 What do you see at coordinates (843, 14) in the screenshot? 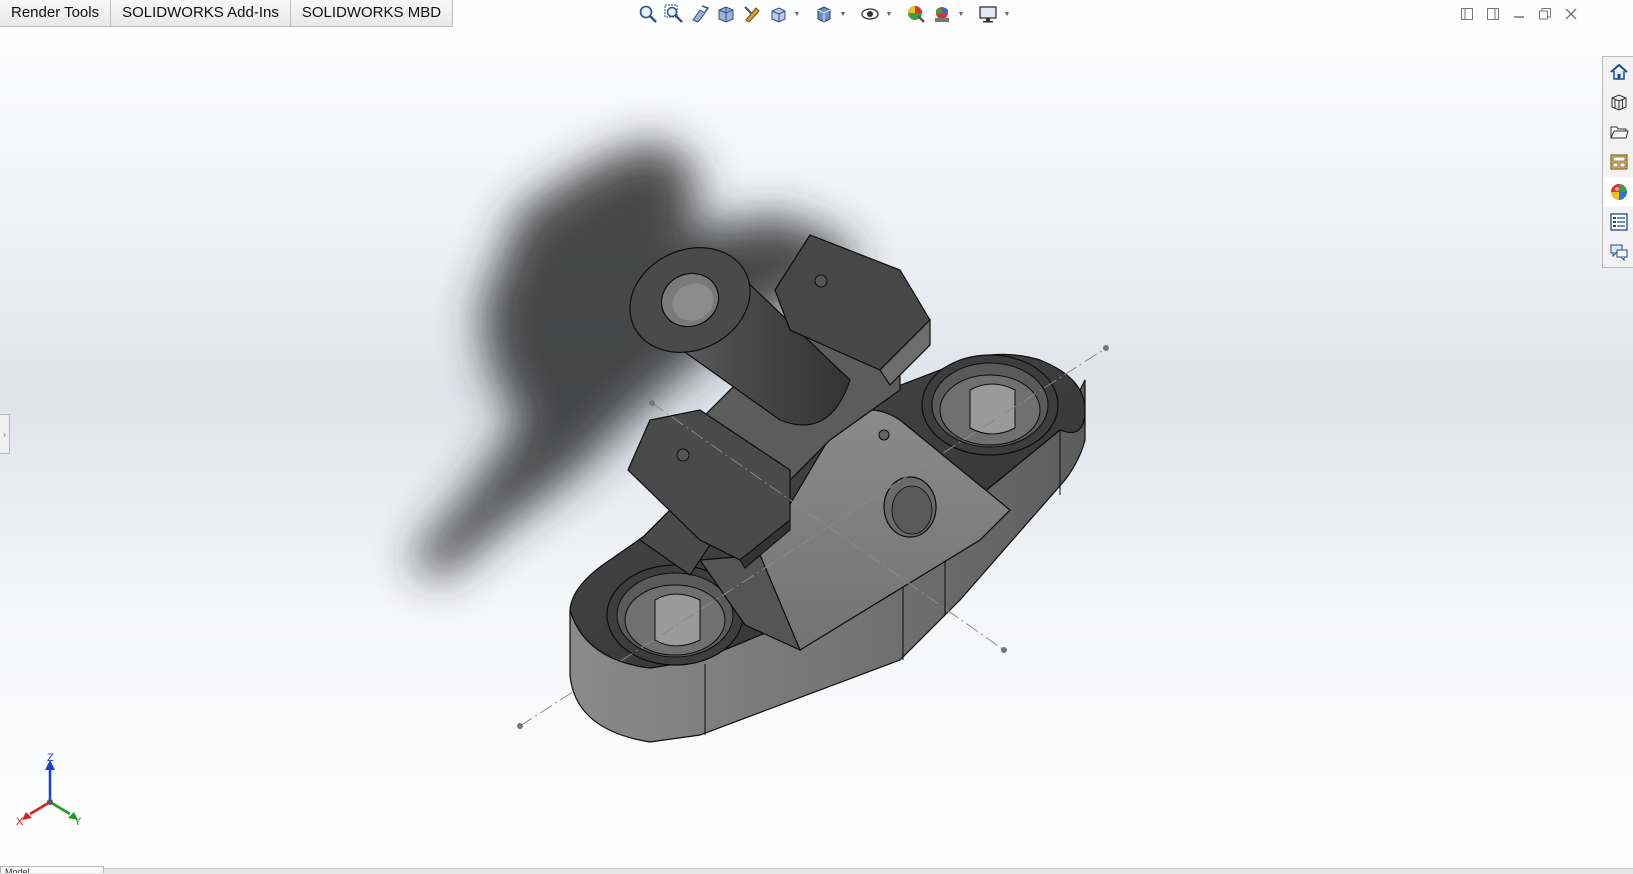
I see `display-style-dropdown: ▼` at bounding box center [843, 14].